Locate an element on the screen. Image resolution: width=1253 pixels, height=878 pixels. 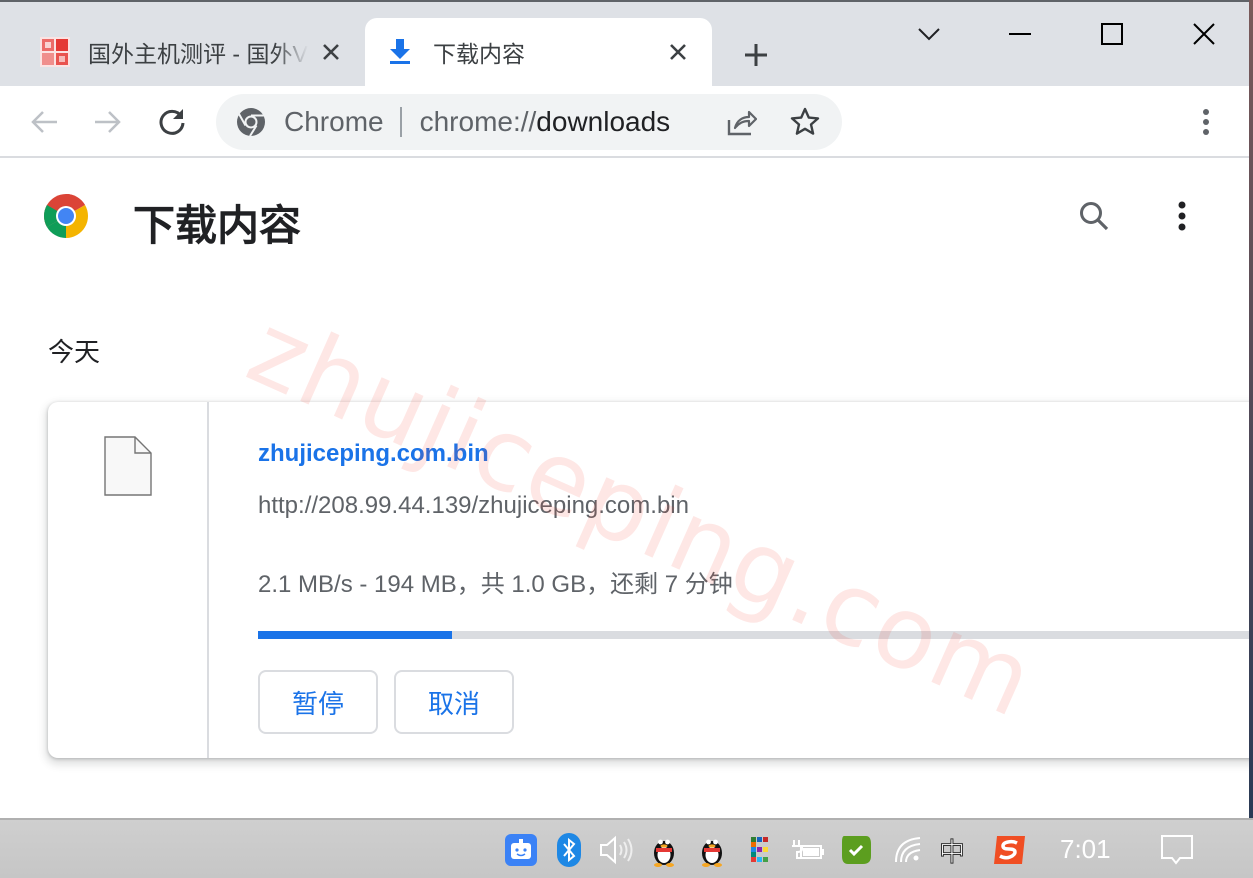
tab-search-button is located at coordinates (929, 34).